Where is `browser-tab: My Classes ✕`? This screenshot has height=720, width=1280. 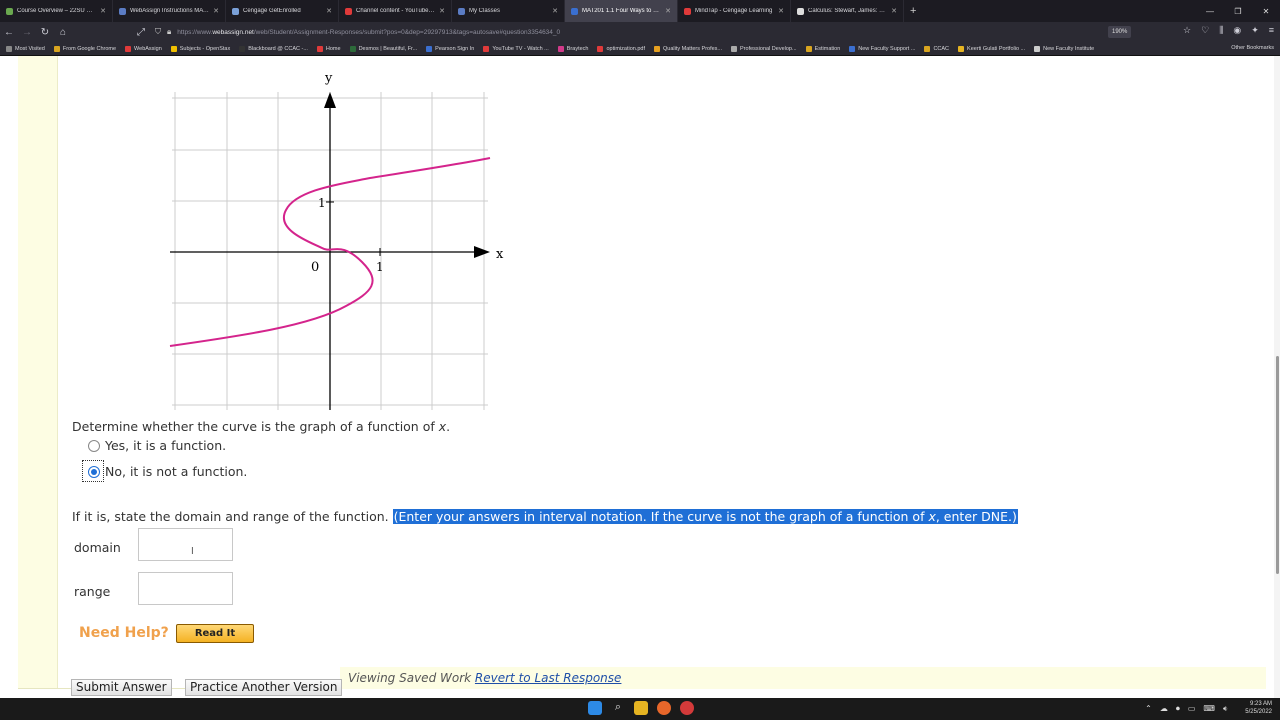
browser-tab: My Classes ✕ is located at coordinates (508, 11).